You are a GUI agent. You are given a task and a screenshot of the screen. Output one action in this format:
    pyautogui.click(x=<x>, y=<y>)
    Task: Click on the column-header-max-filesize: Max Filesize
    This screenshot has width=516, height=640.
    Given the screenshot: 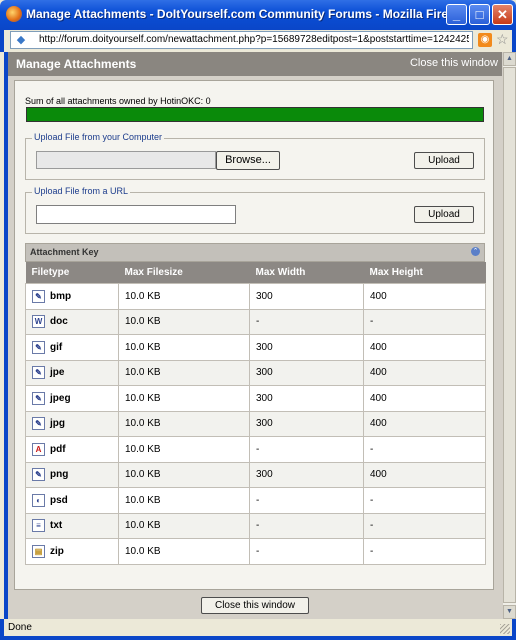 What is the action you would take?
    pyautogui.click(x=184, y=273)
    